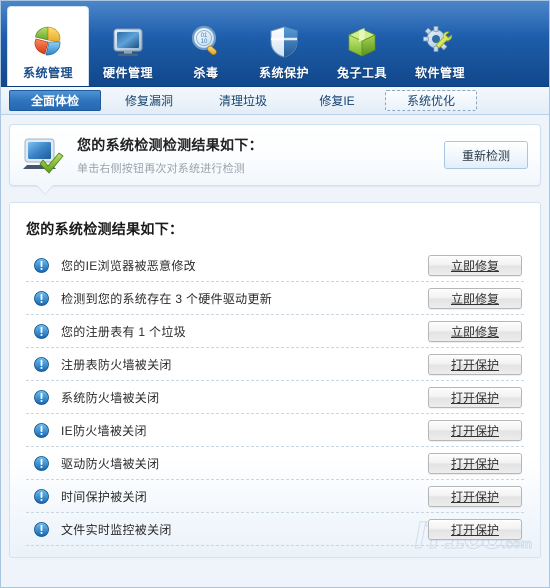 This screenshot has width=550, height=588. What do you see at coordinates (275, 364) in the screenshot?
I see `list-item: 注册表防火墙被关闭 打开保护` at bounding box center [275, 364].